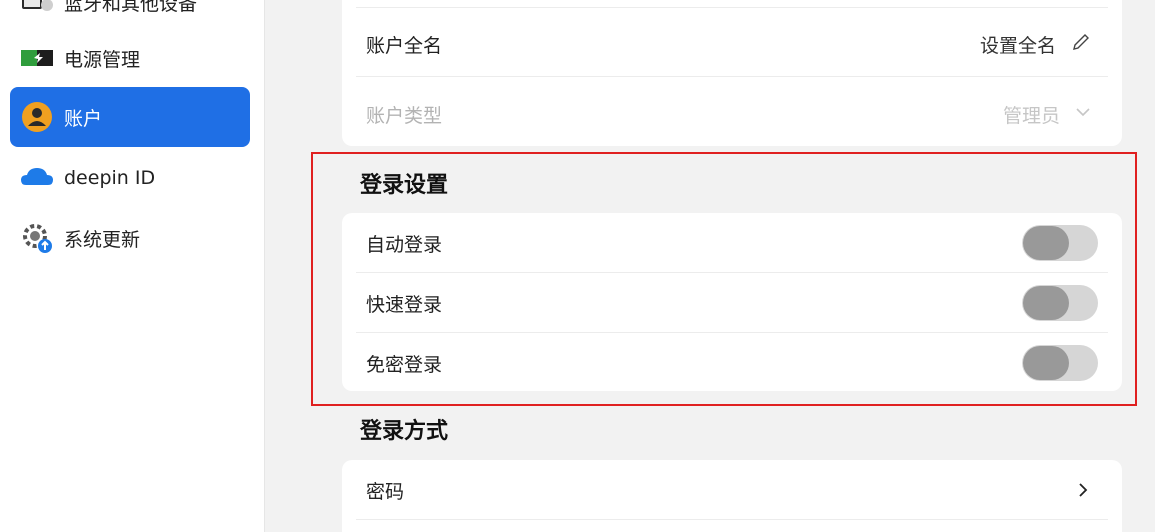 Image resolution: width=1155 pixels, height=532 pixels. I want to click on account-fullname-value: 设置全名, so click(1017, 45).